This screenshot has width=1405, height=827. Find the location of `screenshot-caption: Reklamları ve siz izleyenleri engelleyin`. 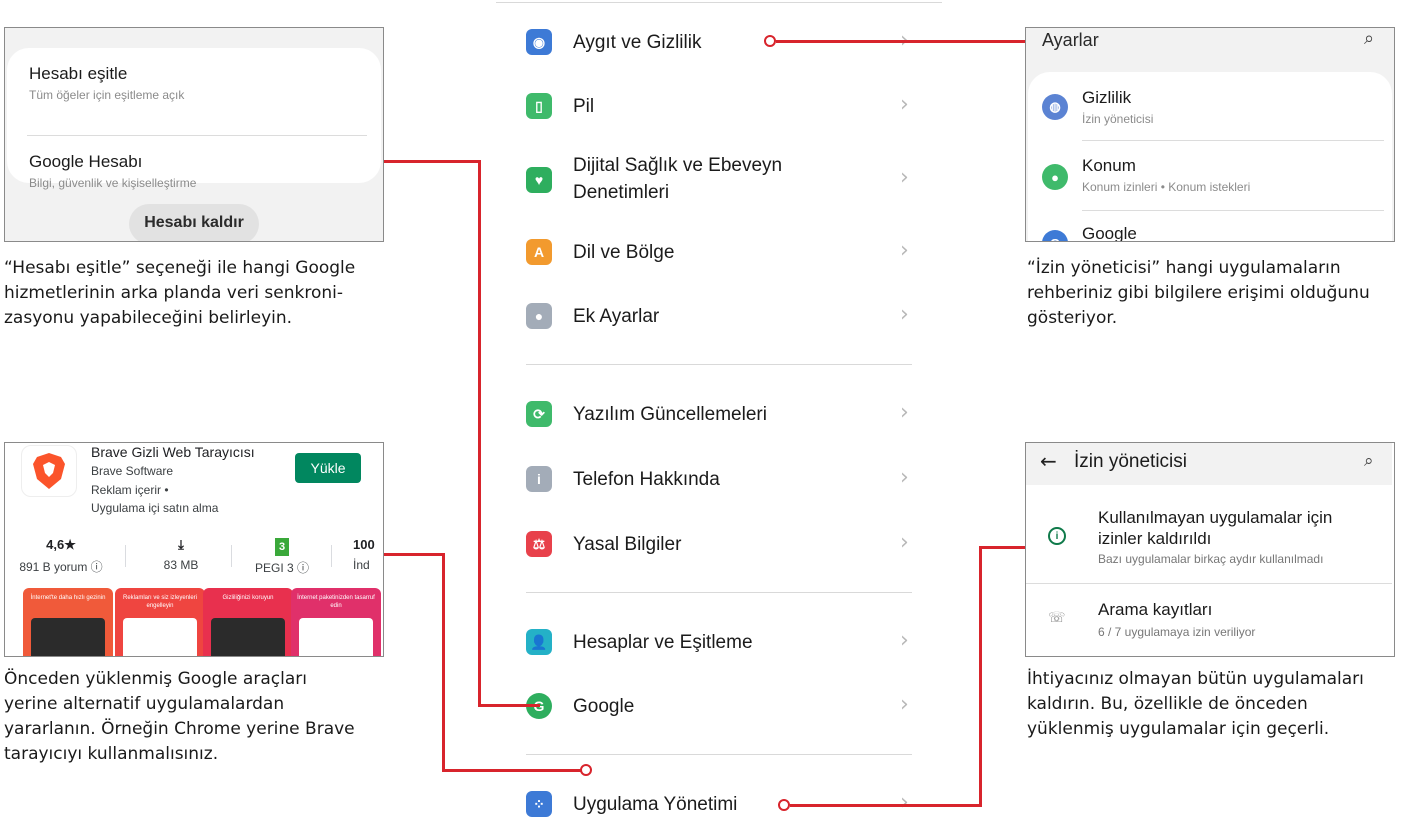

screenshot-caption: Reklamları ve siz izleyenleri engelleyin is located at coordinates (160, 602).